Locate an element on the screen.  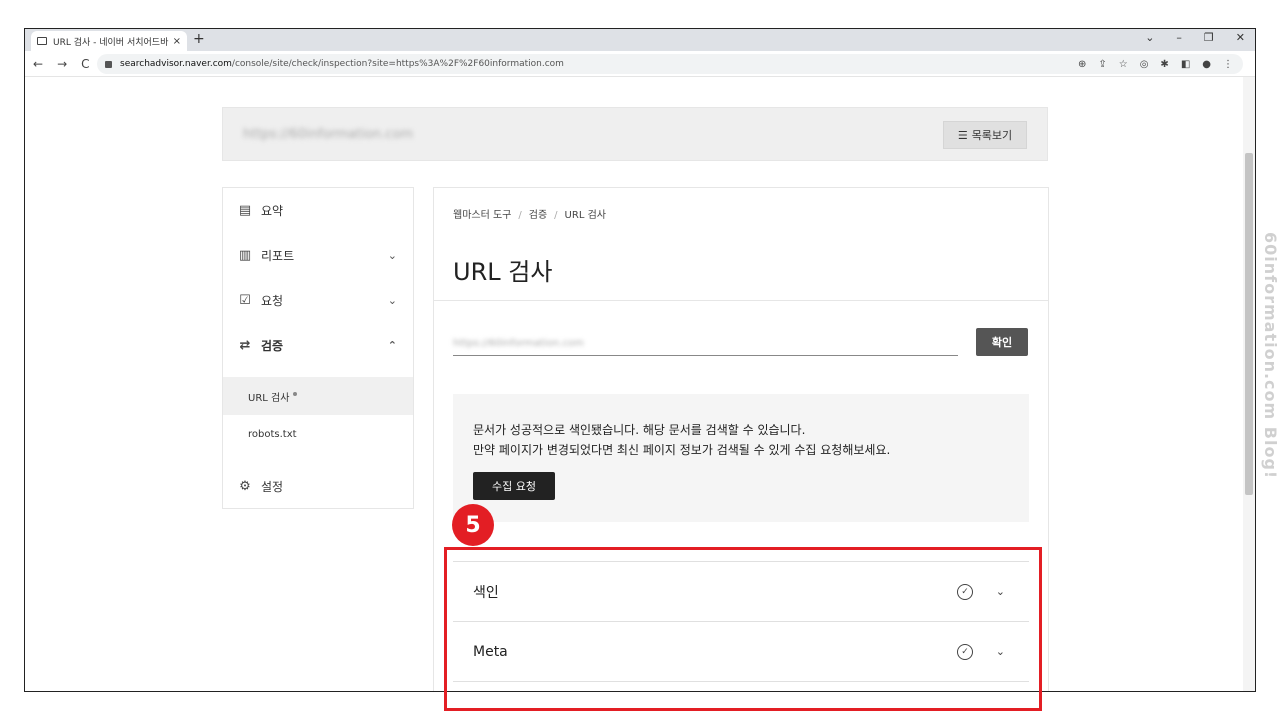
forward-icon: → is located at coordinates (62, 64).